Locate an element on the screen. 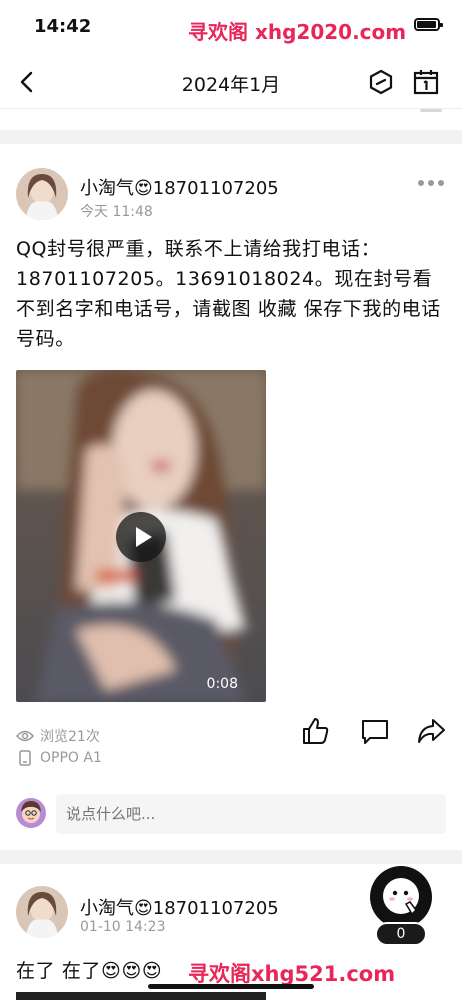 Image resolution: width=462 pixels, height=1000 pixels. phone-icon is located at coordinates (25, 758).